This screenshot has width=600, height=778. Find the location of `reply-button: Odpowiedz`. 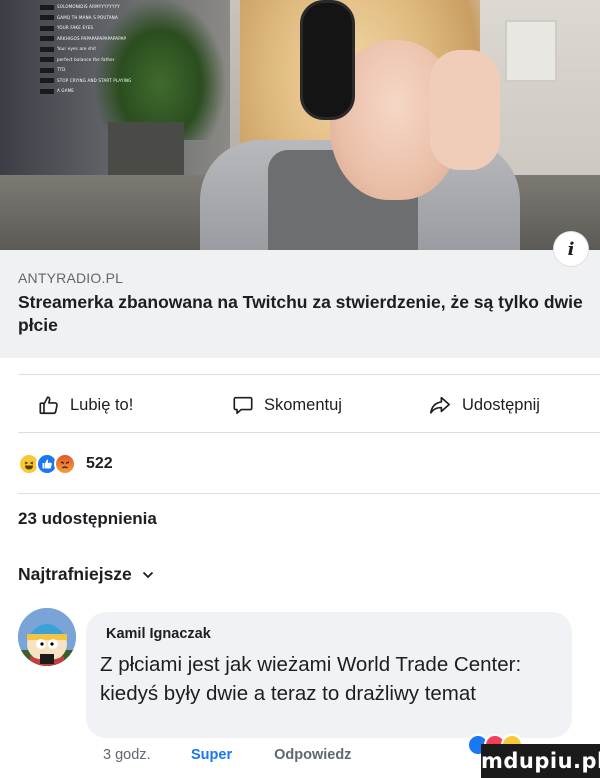

reply-button: Odpowiedz is located at coordinates (312, 755).